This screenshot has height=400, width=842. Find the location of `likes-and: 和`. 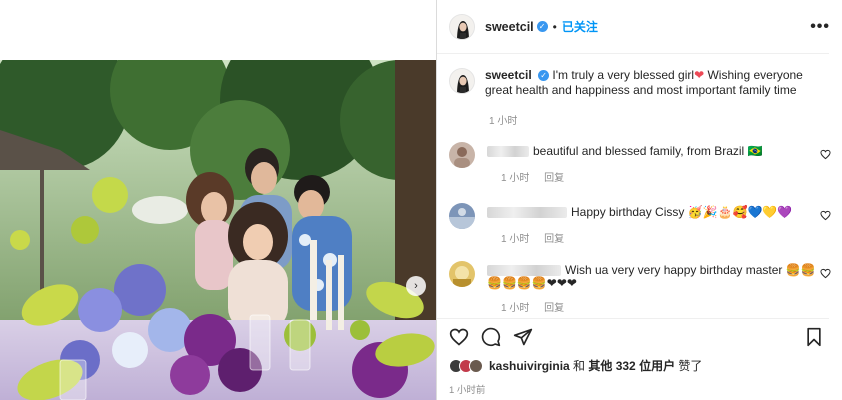

likes-and: 和 is located at coordinates (579, 366).